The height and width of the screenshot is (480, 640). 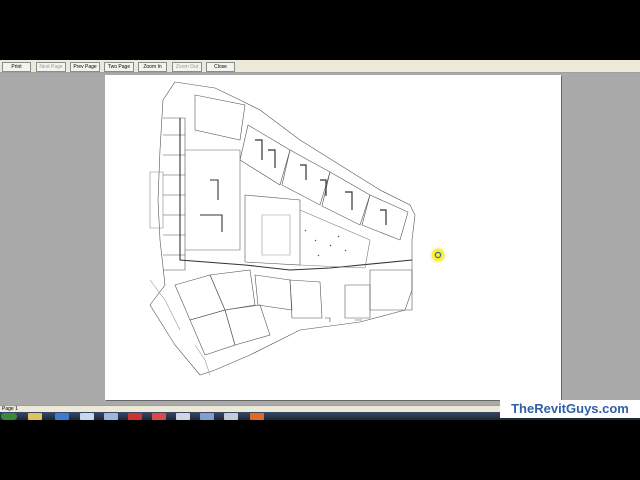 What do you see at coordinates (187, 67) in the screenshot?
I see `zoom-out-button: Zoom Out` at bounding box center [187, 67].